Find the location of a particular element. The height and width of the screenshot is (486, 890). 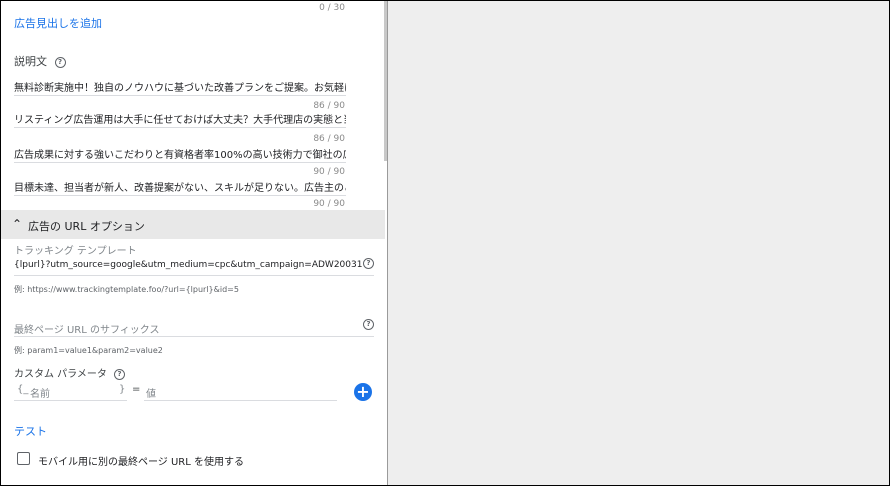

description-input-4: 目標未達、担当者が新人、改善提案がない、スキルが足りない。広告主のご不 is located at coordinates (180, 186).